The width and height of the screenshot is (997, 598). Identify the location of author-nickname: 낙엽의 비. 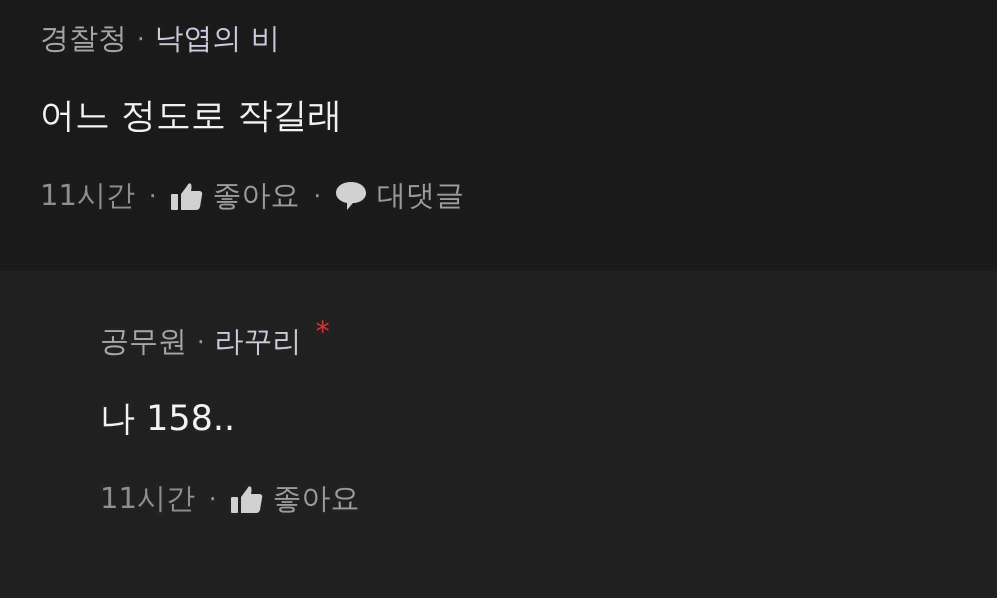
(217, 39).